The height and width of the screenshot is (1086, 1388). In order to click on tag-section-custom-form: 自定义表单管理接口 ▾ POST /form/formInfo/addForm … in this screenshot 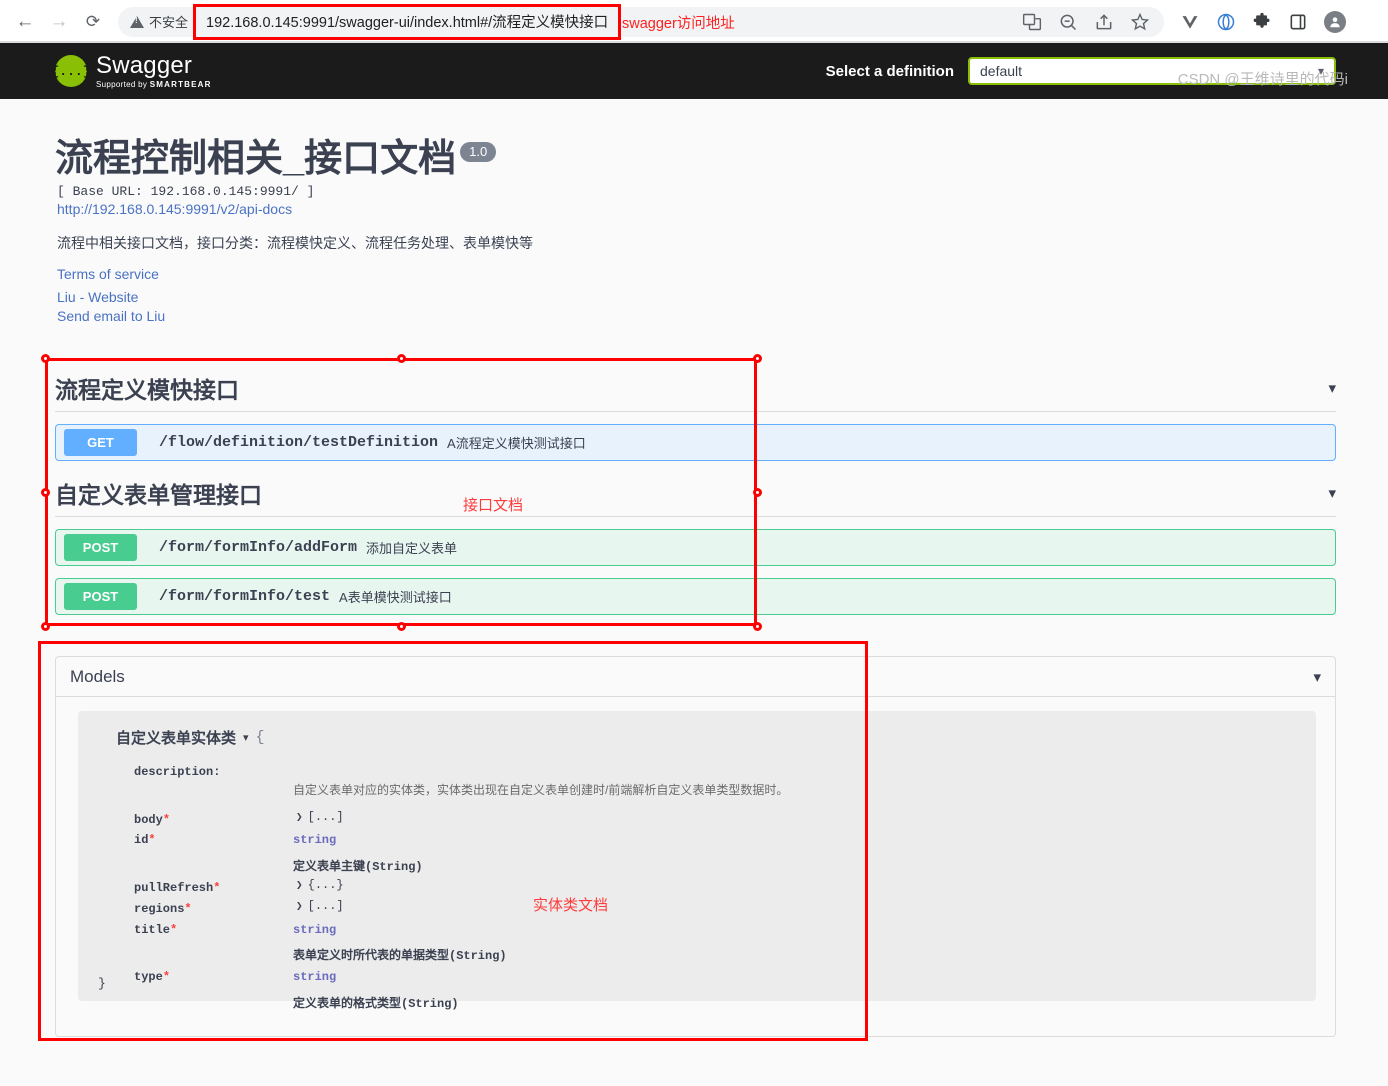, I will do `click(695, 542)`.